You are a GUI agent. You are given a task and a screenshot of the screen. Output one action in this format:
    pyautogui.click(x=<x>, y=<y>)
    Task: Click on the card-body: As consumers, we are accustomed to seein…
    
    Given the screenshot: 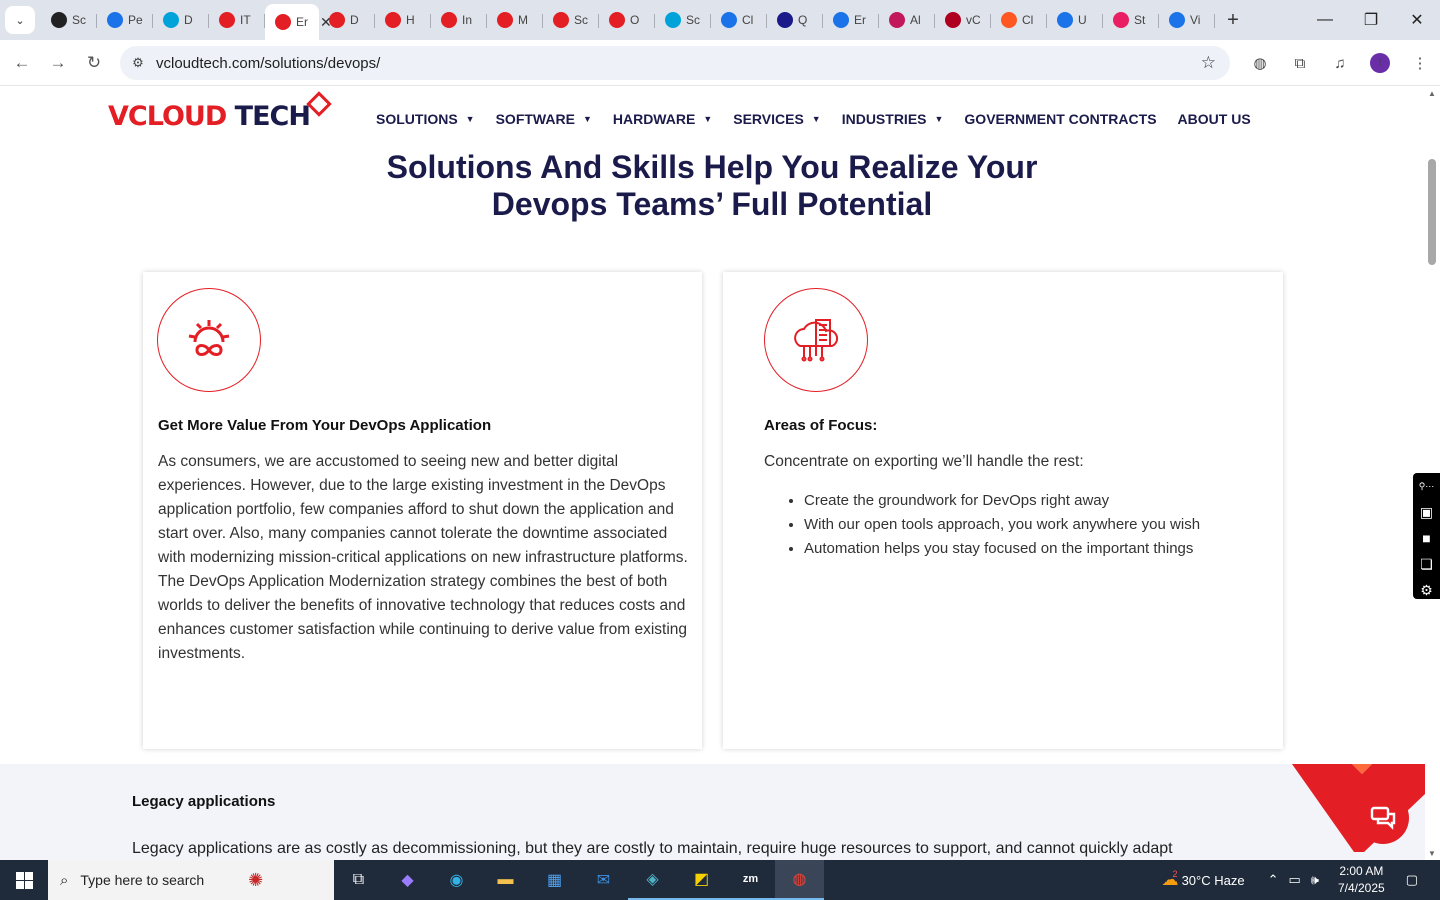 What is the action you would take?
    pyautogui.click(x=423, y=557)
    